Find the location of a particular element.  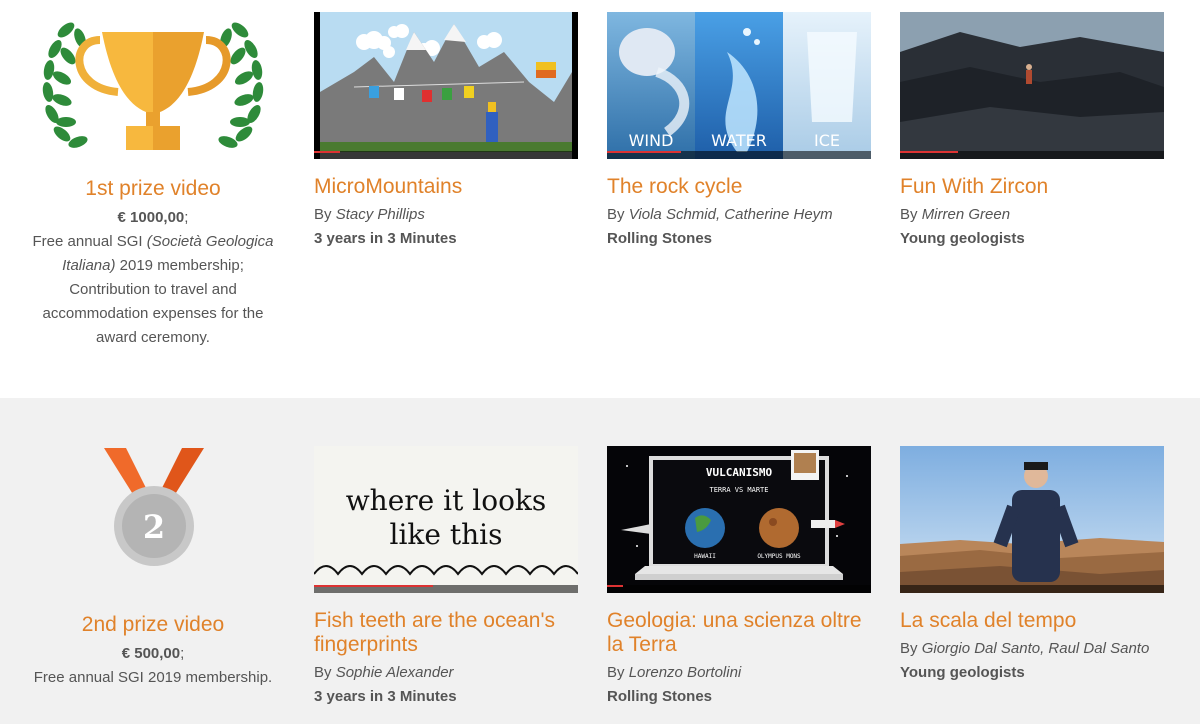

video-authors: By Stacy Phillips is located at coordinates (446, 215).